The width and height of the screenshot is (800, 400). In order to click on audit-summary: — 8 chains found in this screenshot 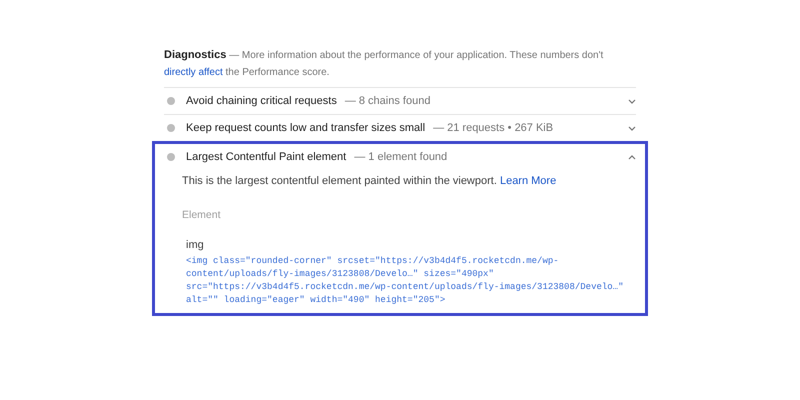, I will do `click(387, 101)`.